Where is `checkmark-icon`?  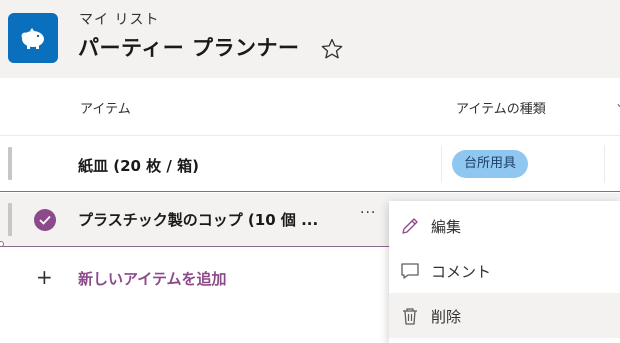 checkmark-icon is located at coordinates (45, 220).